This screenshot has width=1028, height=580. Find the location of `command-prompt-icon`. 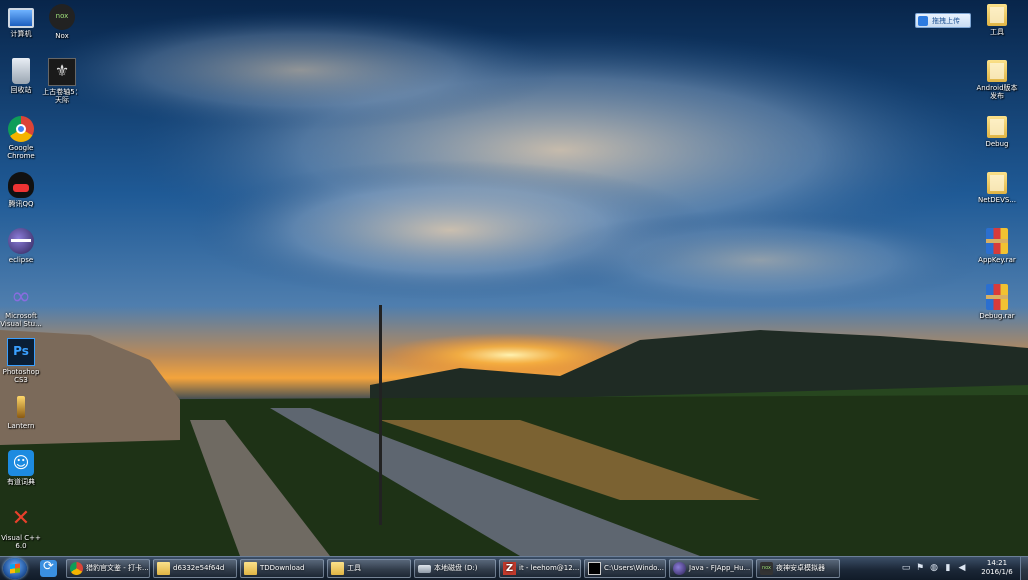

command-prompt-icon is located at coordinates (594, 568).